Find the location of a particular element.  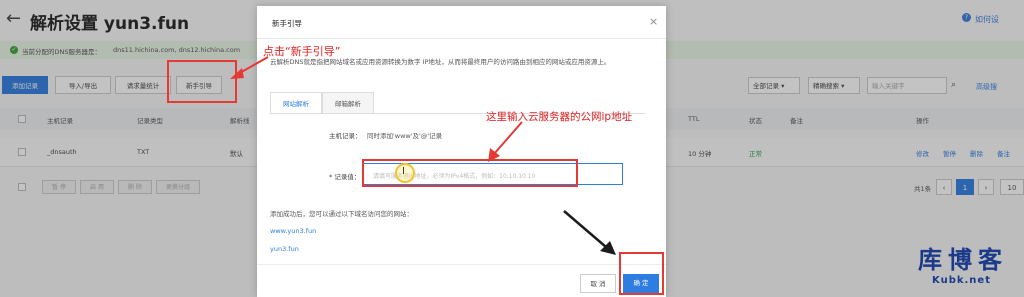

record-value-label: * 记录值： is located at coordinates (345, 177).